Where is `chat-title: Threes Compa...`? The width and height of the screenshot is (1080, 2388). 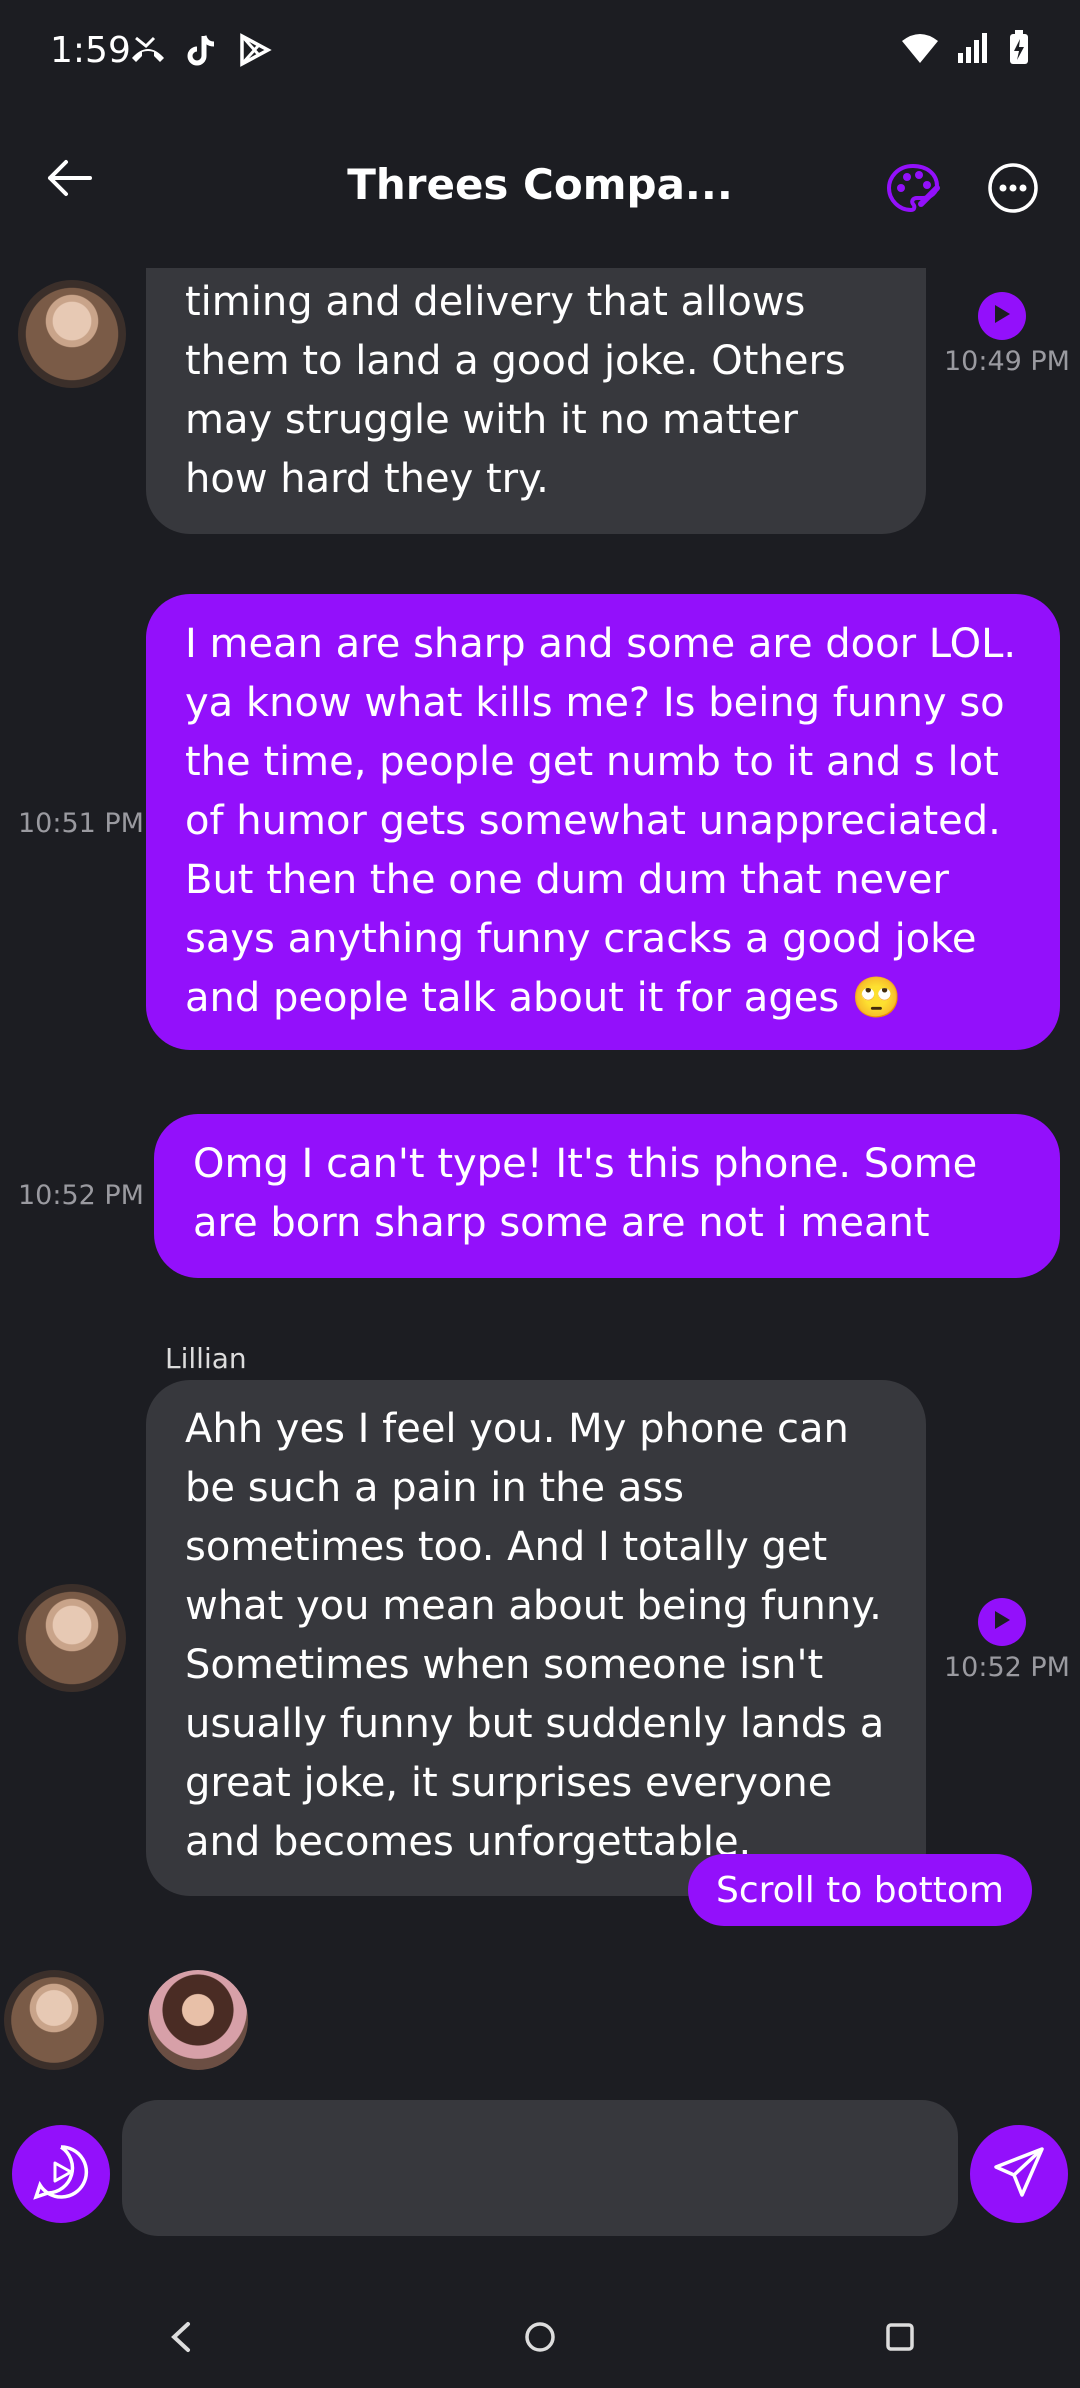 chat-title: Threes Compa... is located at coordinates (540, 184).